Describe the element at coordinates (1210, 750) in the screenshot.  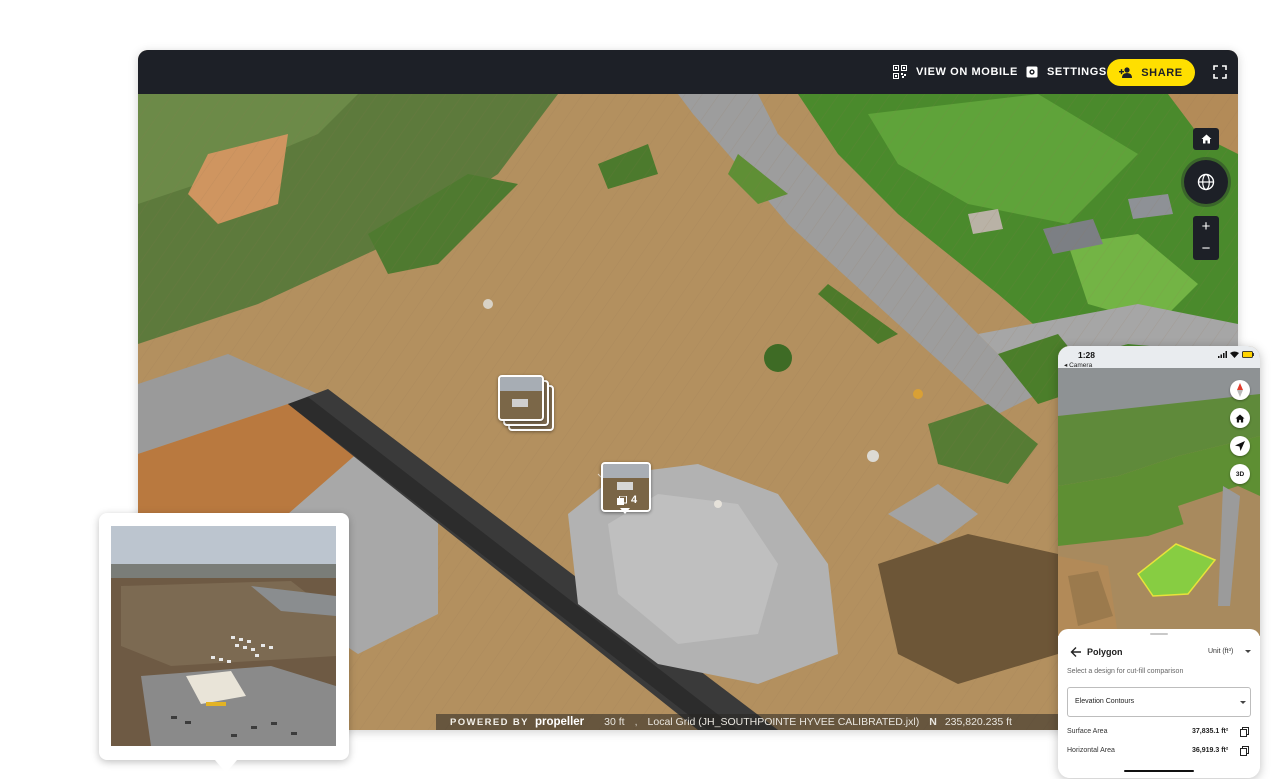
I see `horizontal-area-value: 36,919.3 ft²` at that location.